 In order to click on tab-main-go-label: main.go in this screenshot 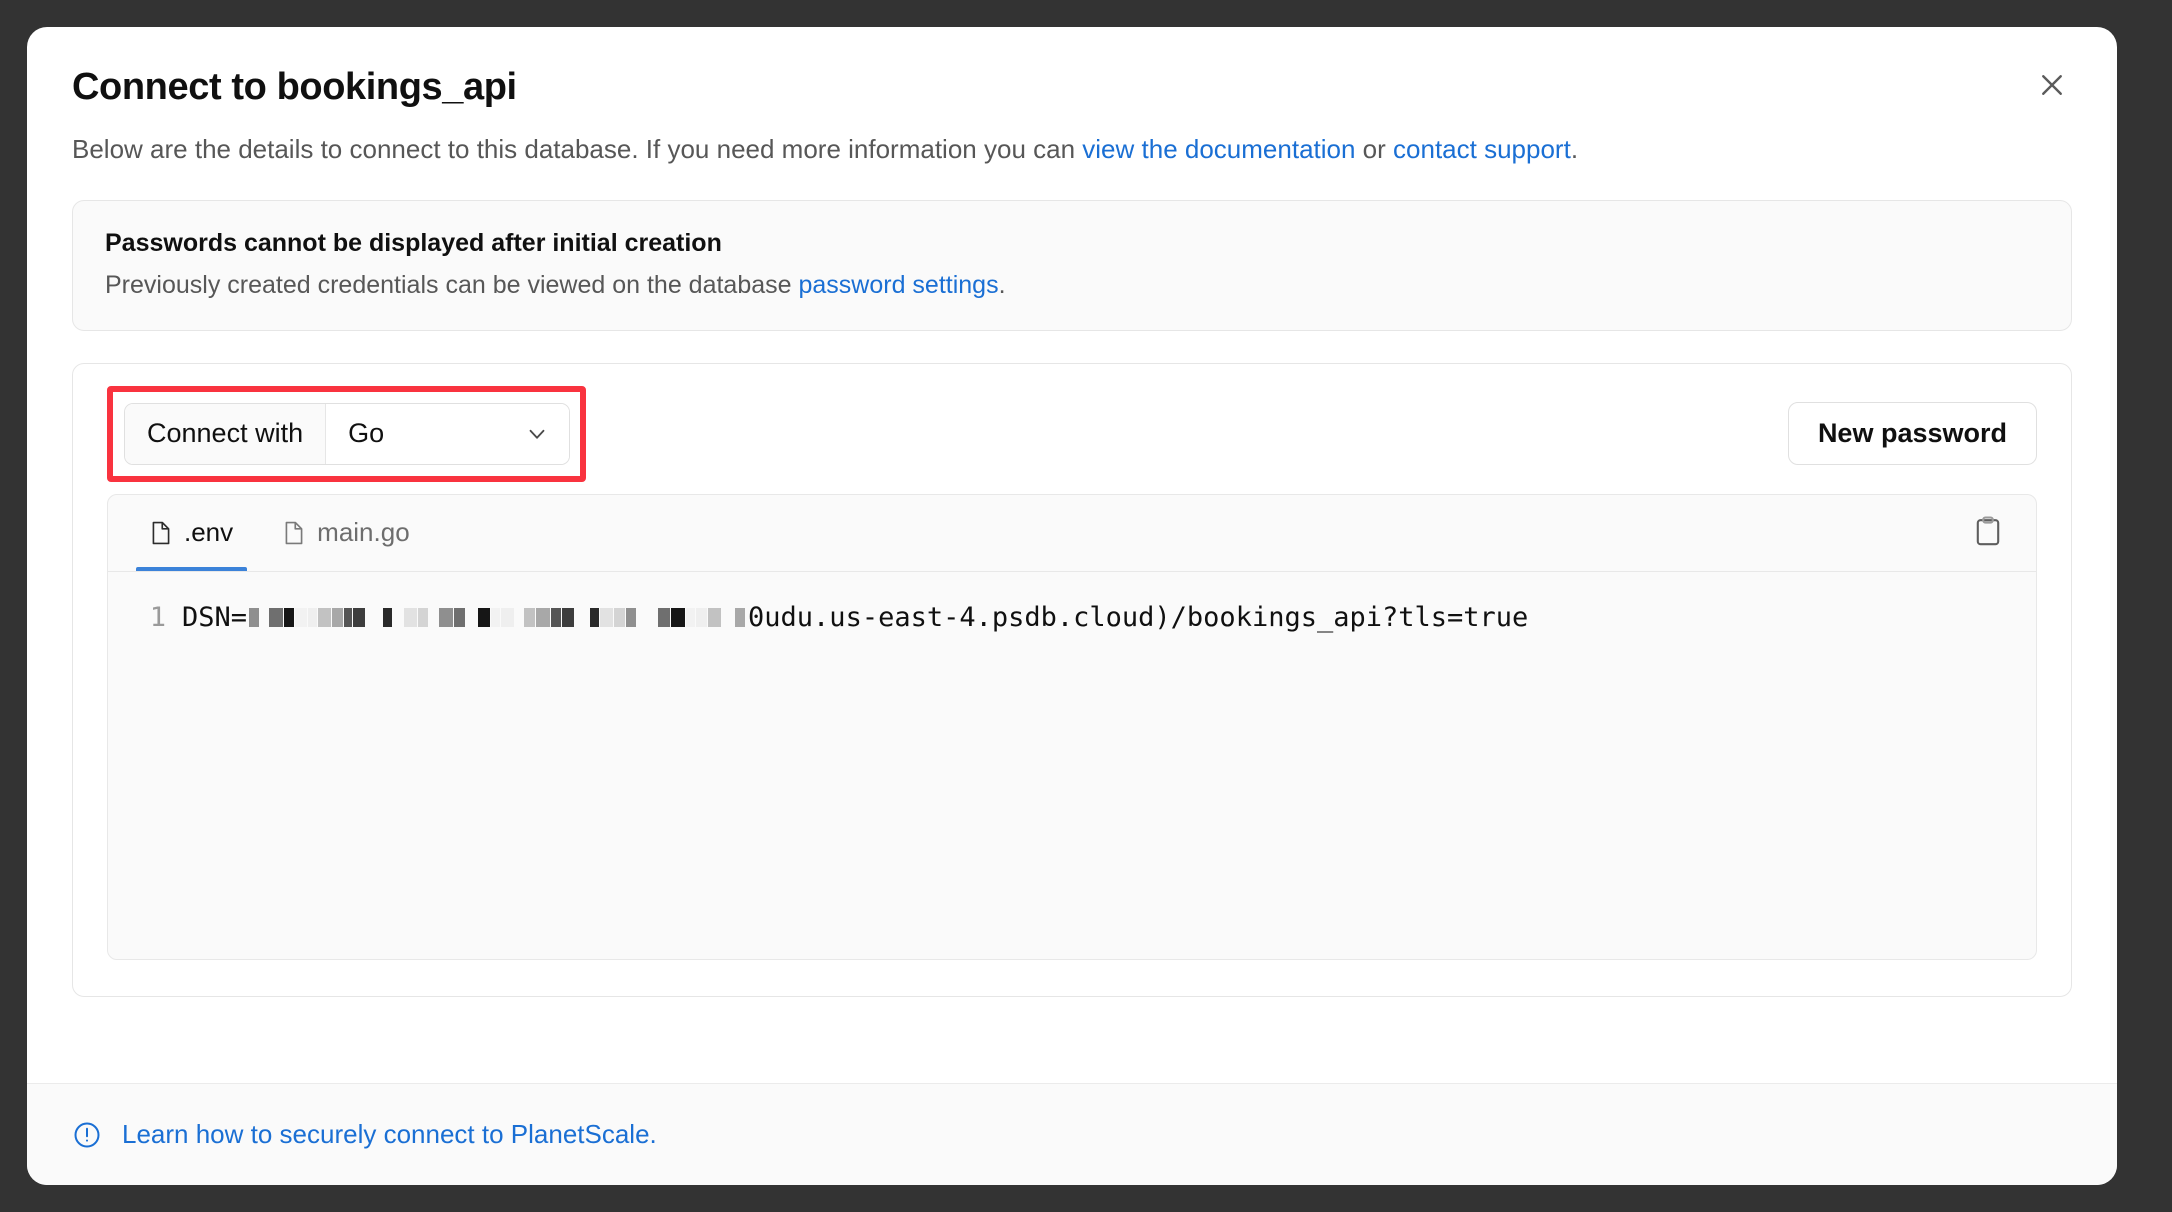, I will do `click(363, 532)`.